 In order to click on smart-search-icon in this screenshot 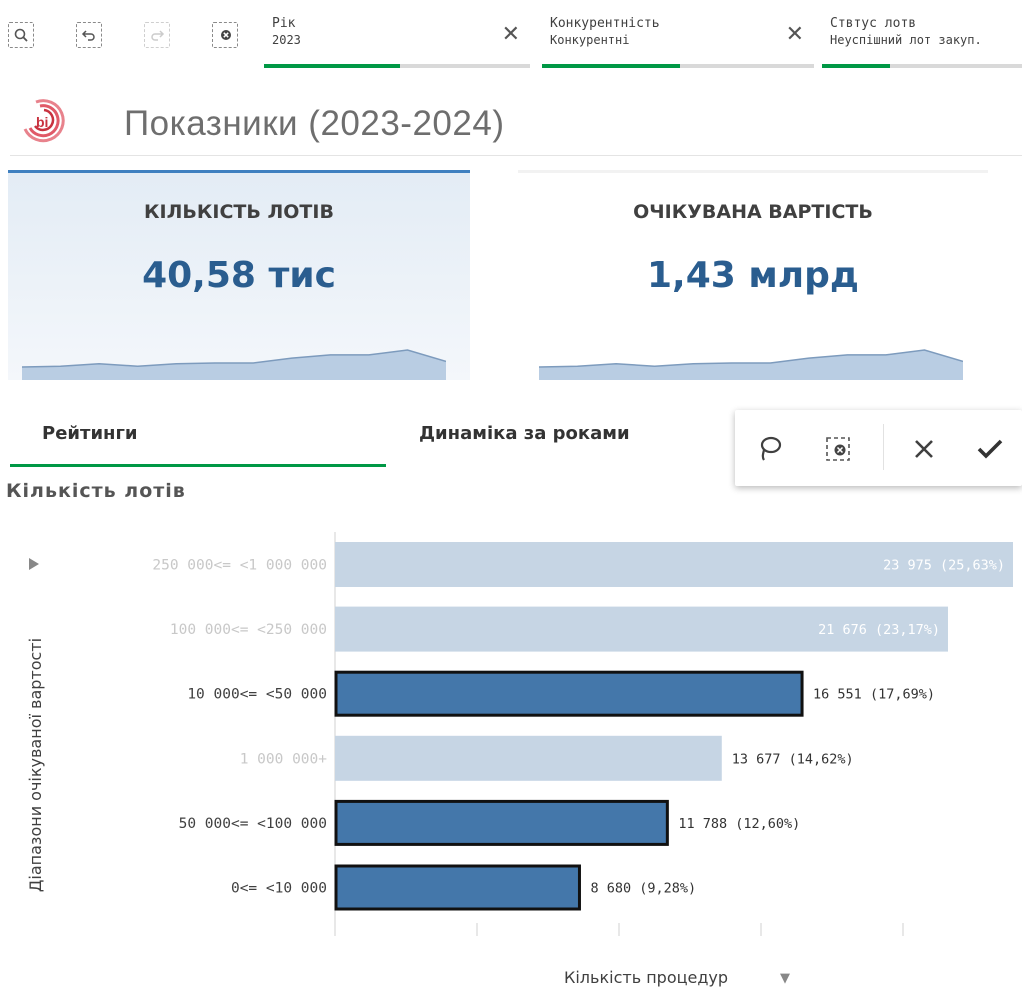, I will do `click(21, 35)`.